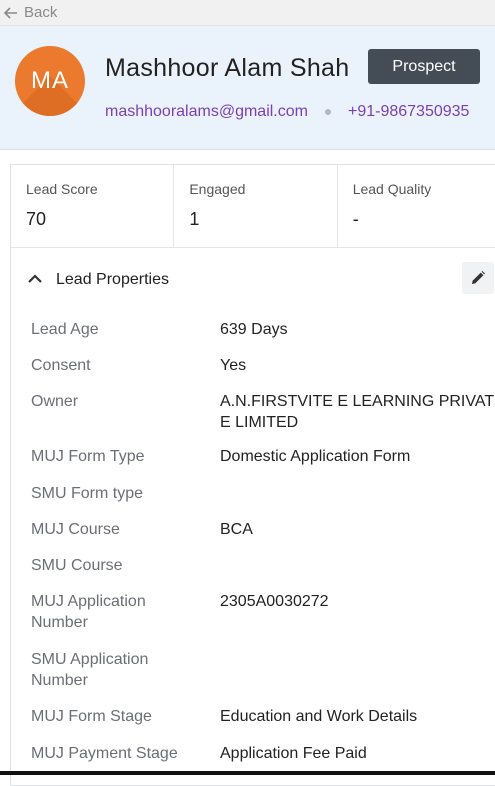  Describe the element at coordinates (87, 493) in the screenshot. I see `property-label: SMU Form type` at that location.